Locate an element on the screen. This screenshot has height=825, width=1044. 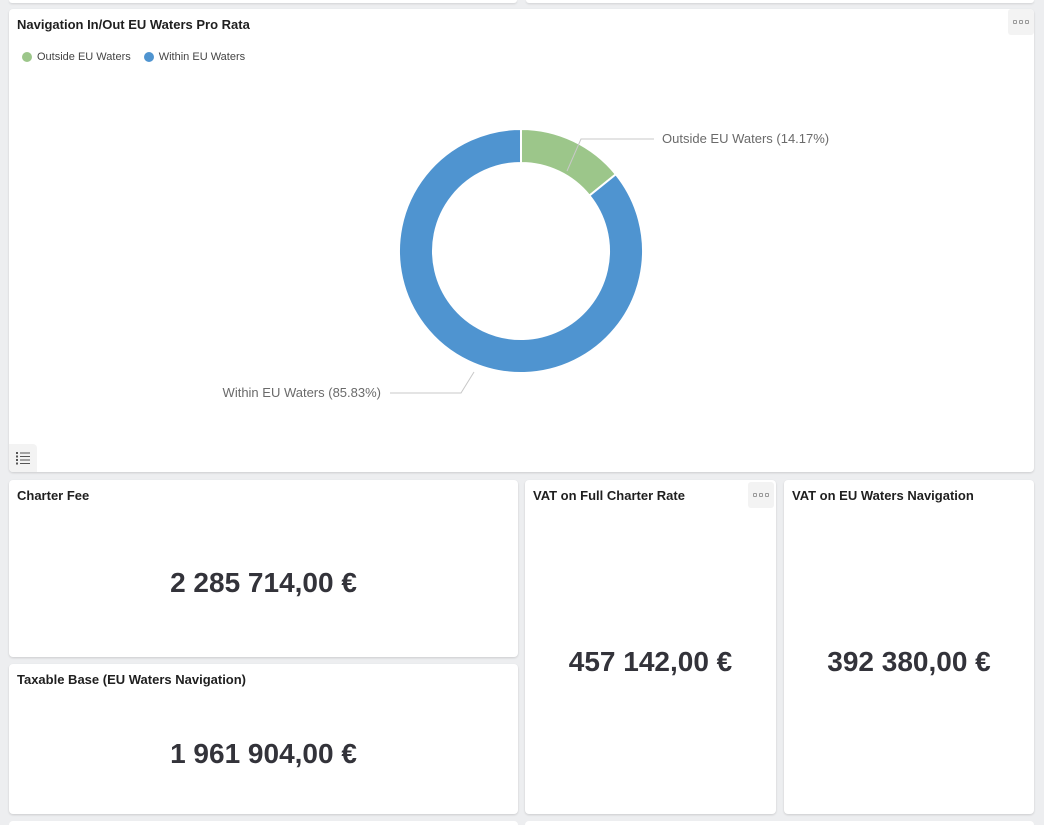
previous-card-left-edge is located at coordinates (263, 1).